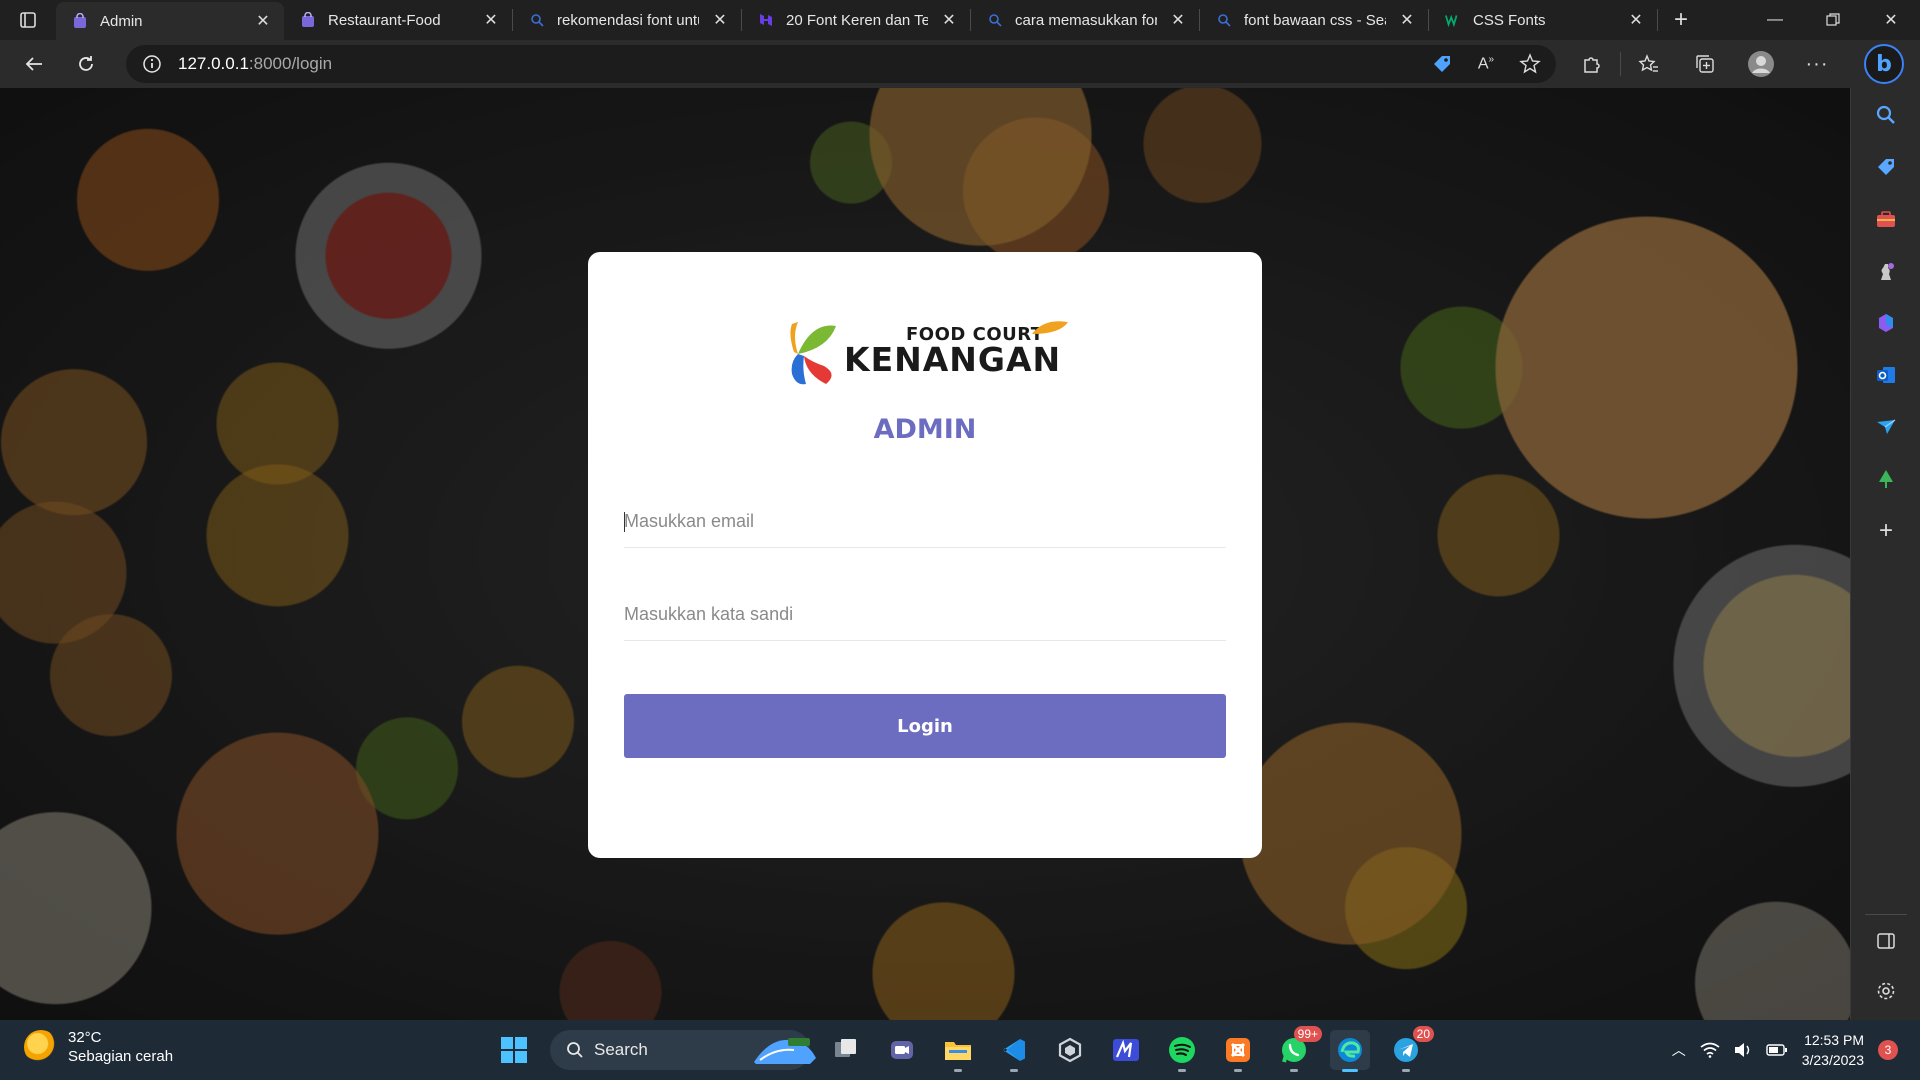 The height and width of the screenshot is (1080, 1920). I want to click on favorites-button, so click(1649, 64).